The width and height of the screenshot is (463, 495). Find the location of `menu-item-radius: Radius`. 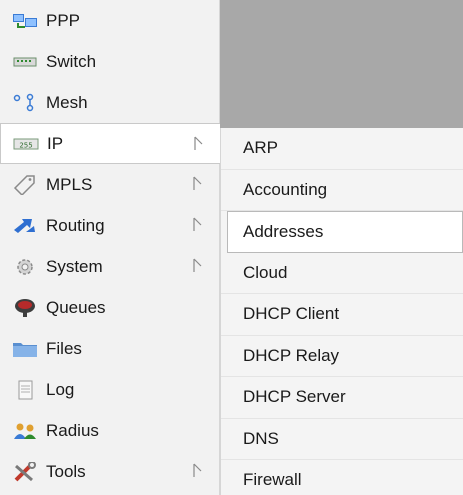

menu-item-radius: Radius is located at coordinates (109, 430).